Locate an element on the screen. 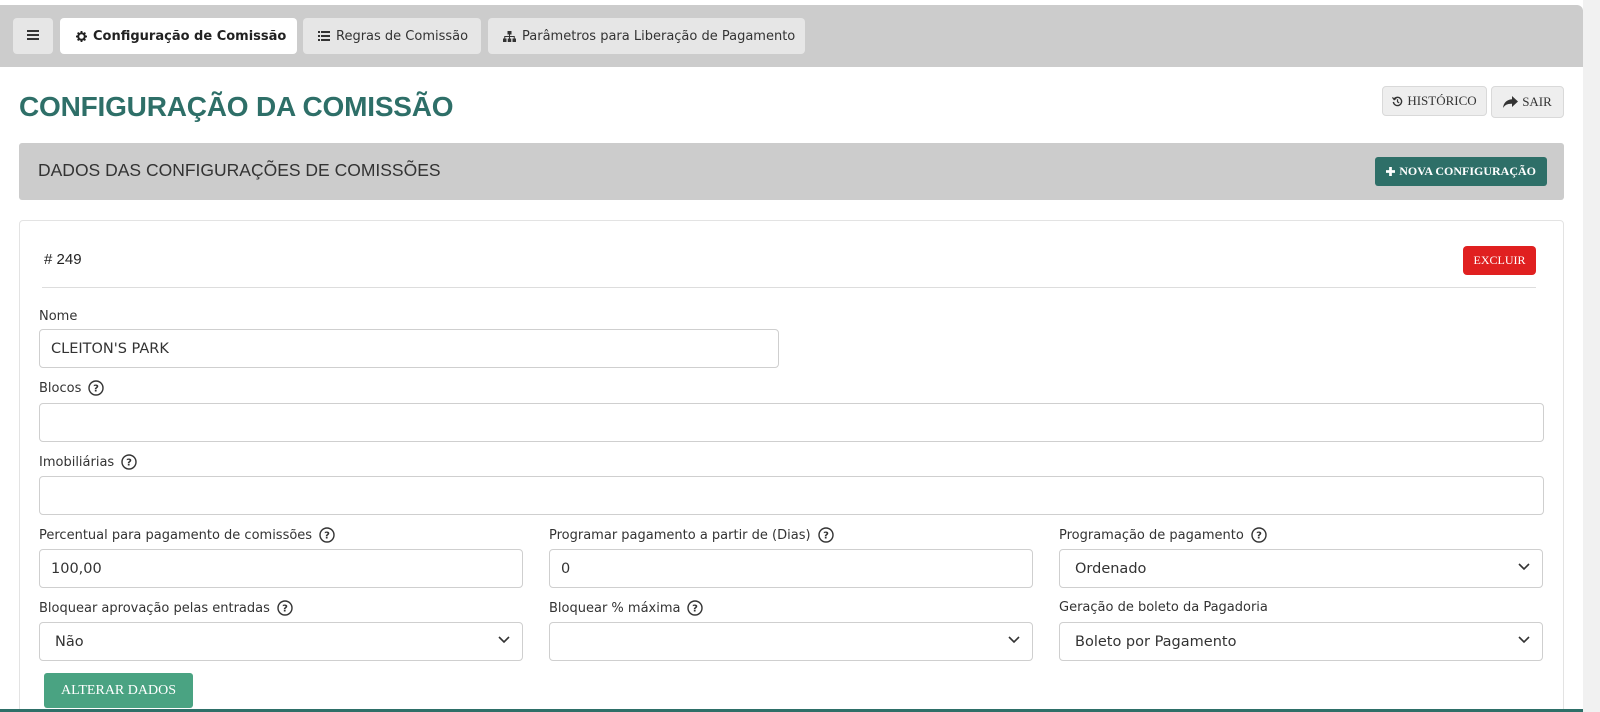  programar-dias-input: 0 is located at coordinates (791, 568).